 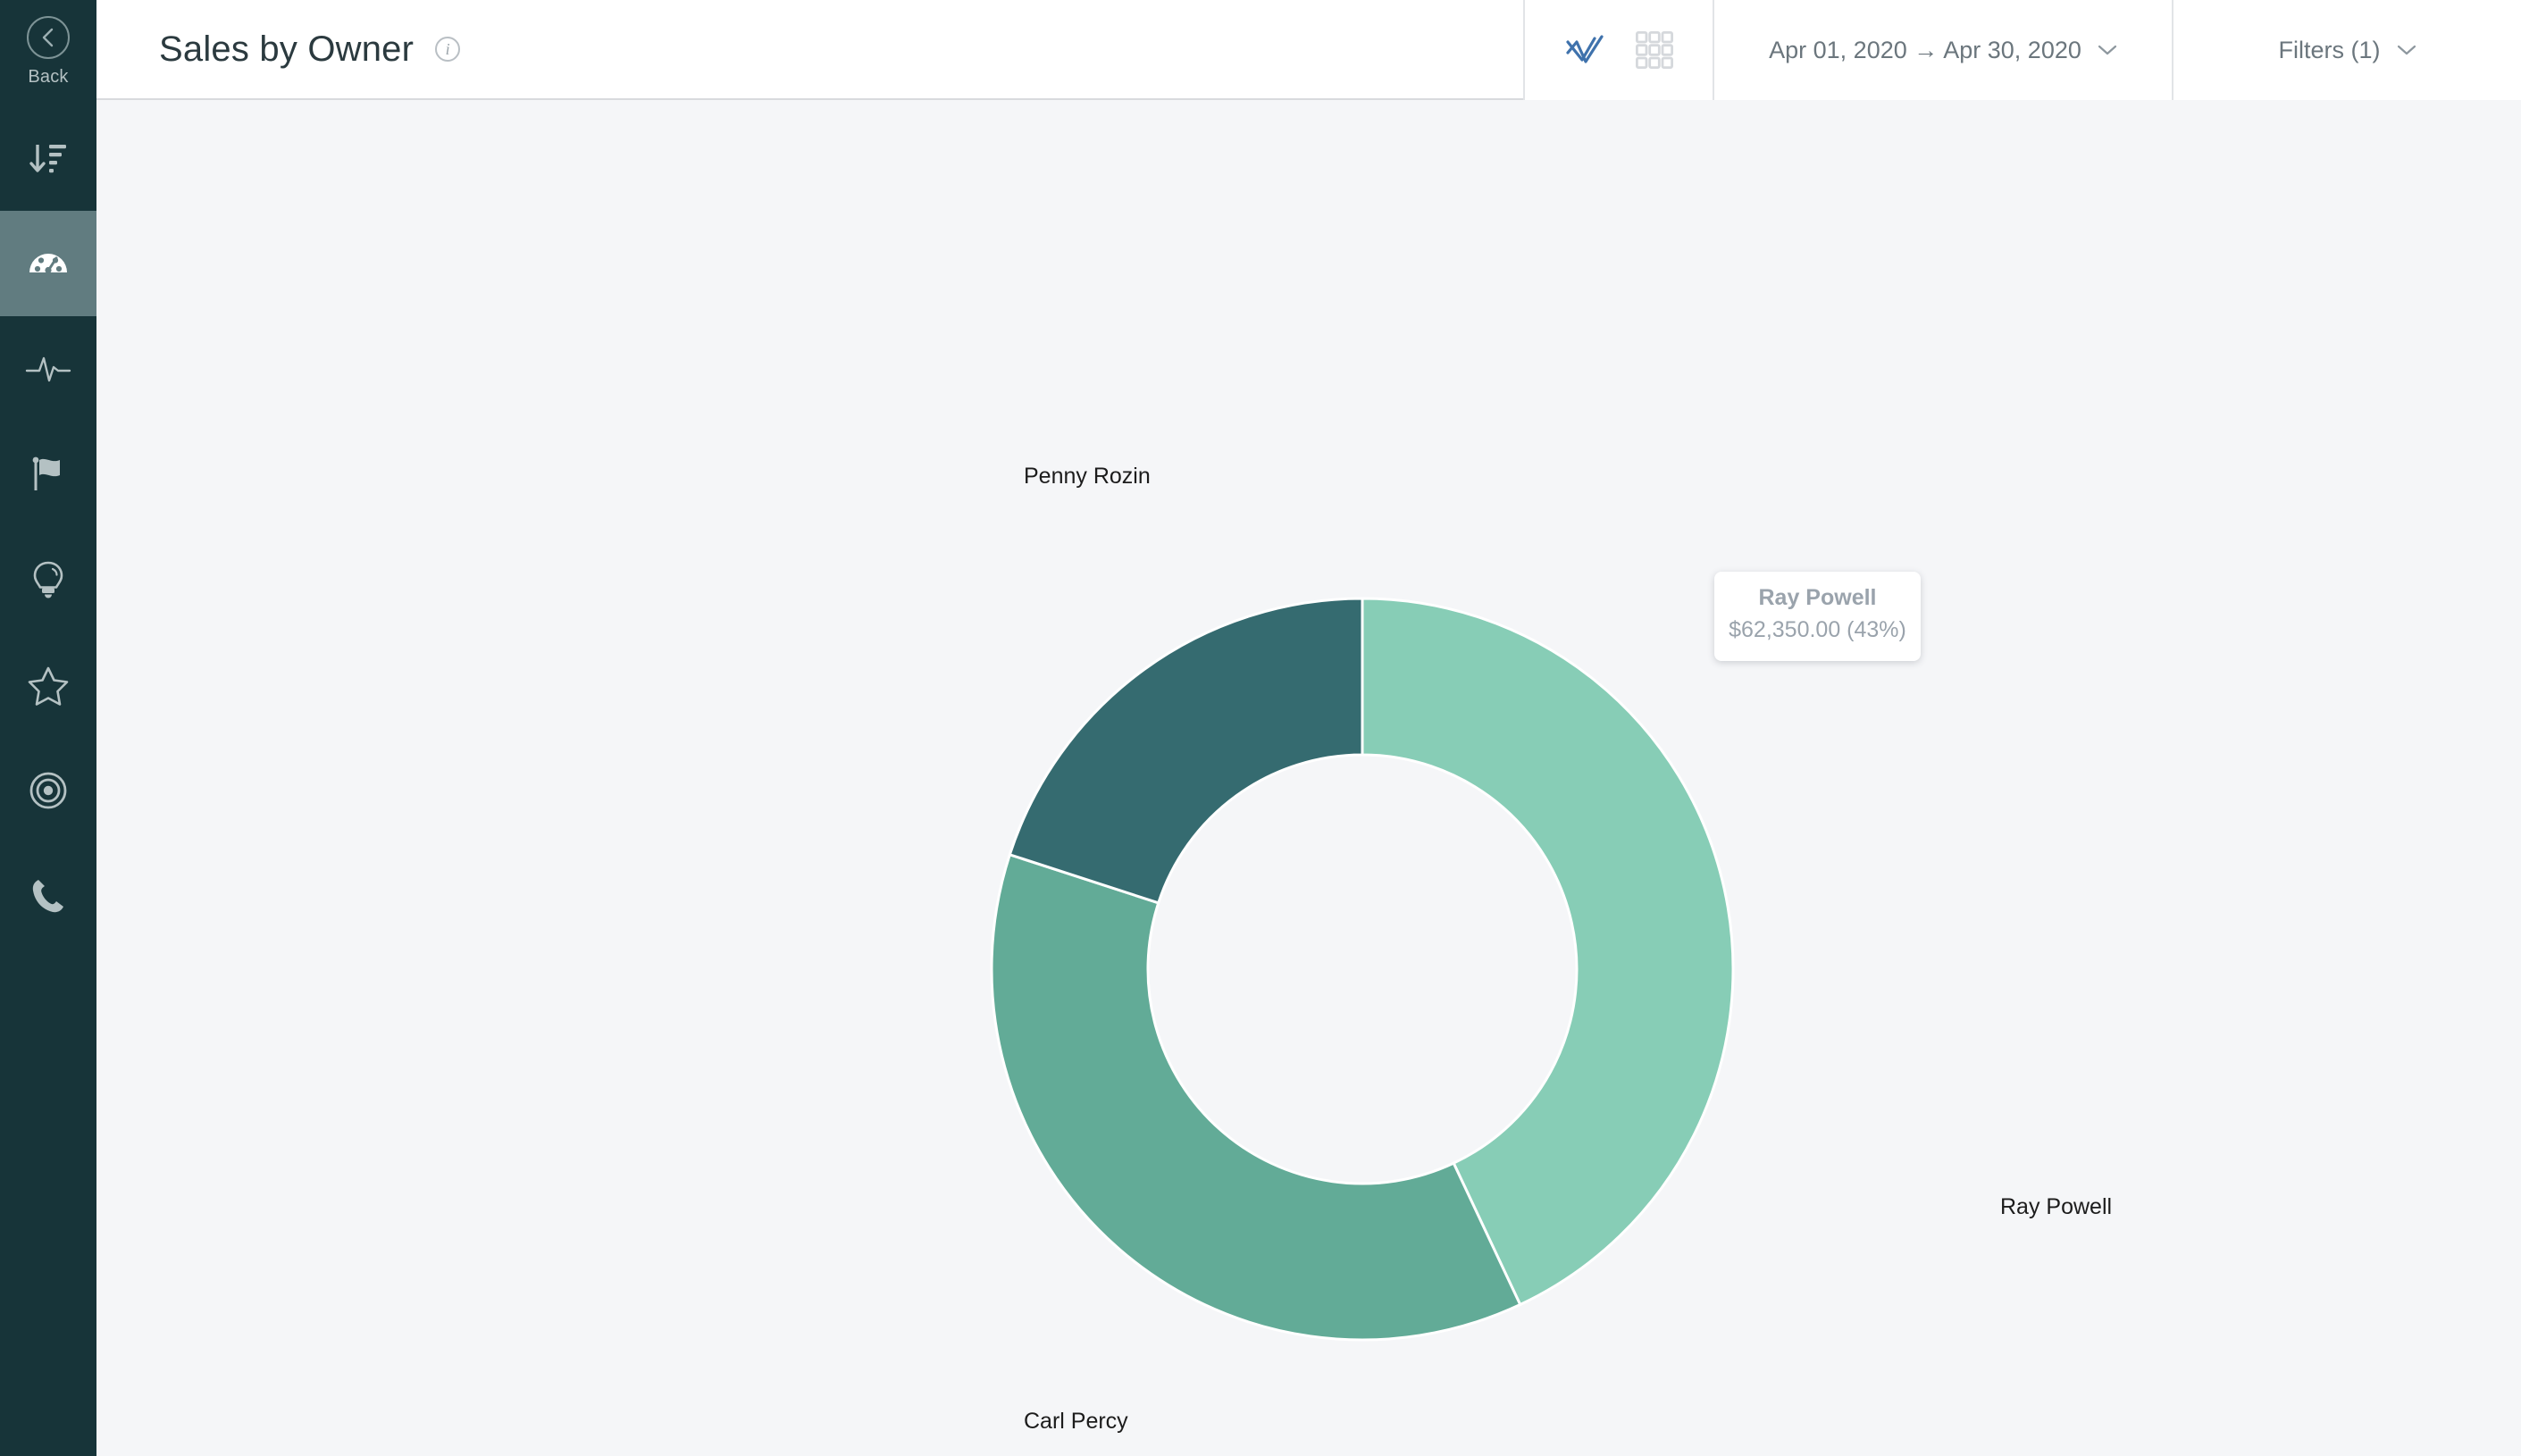 I want to click on chevron-down-icon, so click(x=2107, y=50).